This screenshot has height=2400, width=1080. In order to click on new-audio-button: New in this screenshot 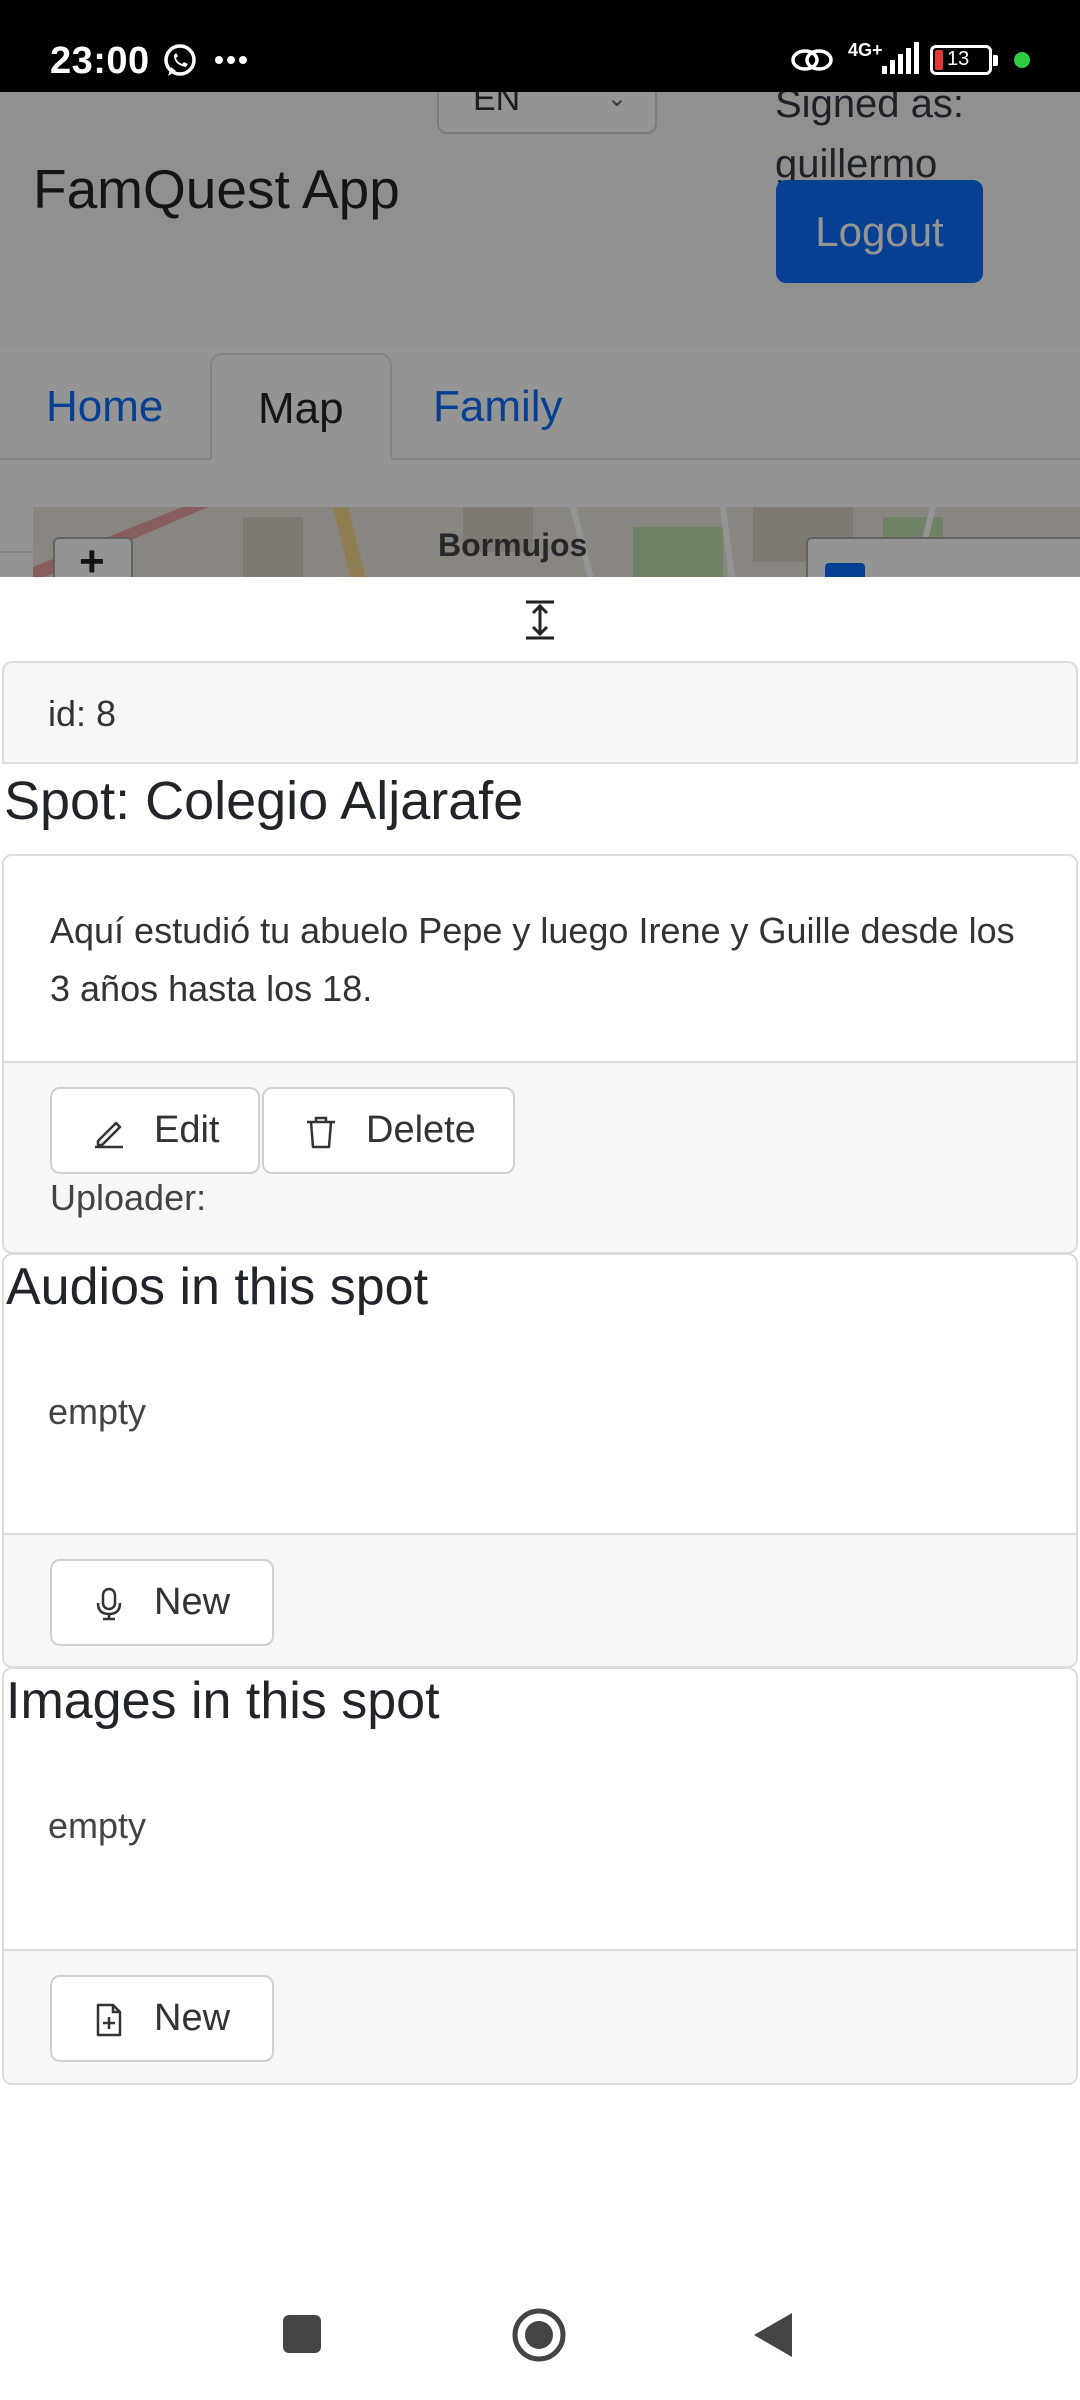, I will do `click(162, 1602)`.